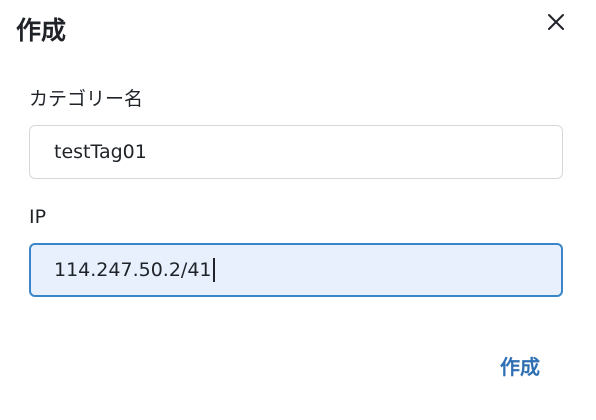 The image size is (596, 420). I want to click on create-button: 作成, so click(520, 365).